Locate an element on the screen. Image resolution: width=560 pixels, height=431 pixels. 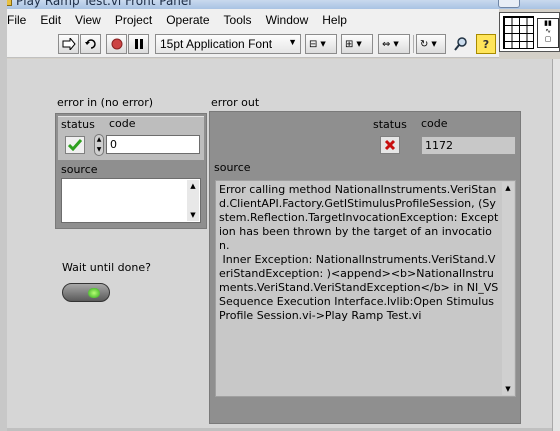
error-out-source-label: source is located at coordinates (232, 167).